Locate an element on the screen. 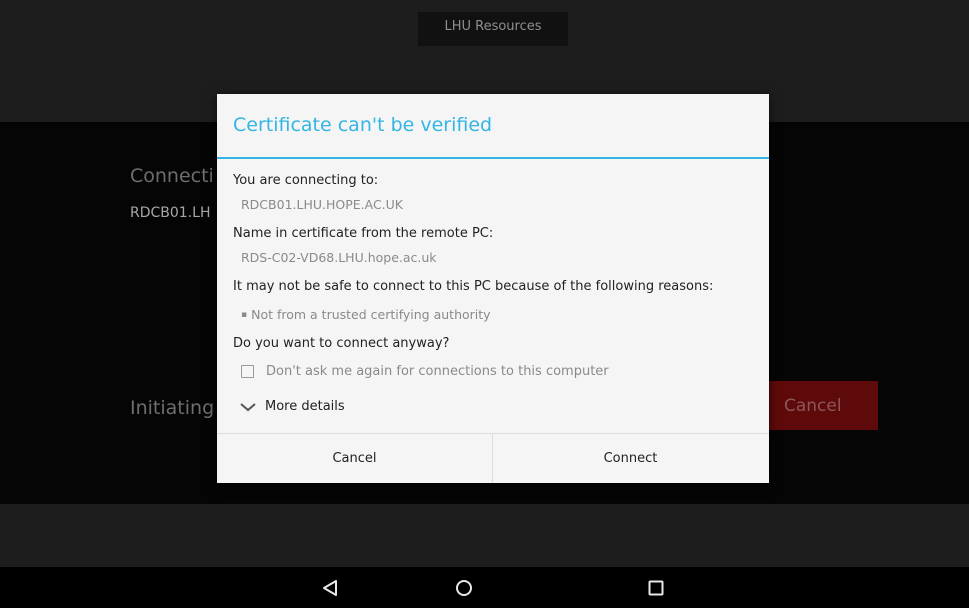  back-icon is located at coordinates (330, 588).